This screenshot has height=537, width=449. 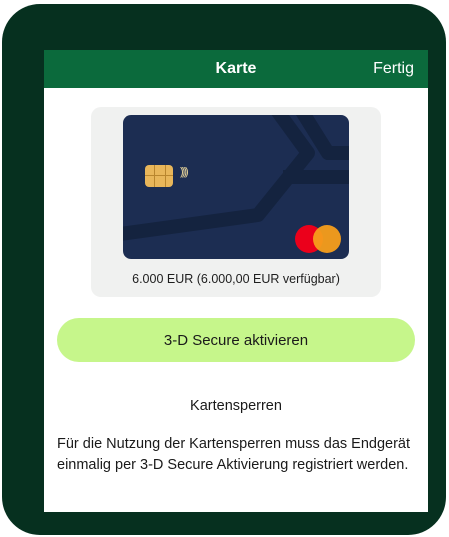 I want to click on activate-3d-secure-button: 3-D Secure aktivieren, so click(x=236, y=340).